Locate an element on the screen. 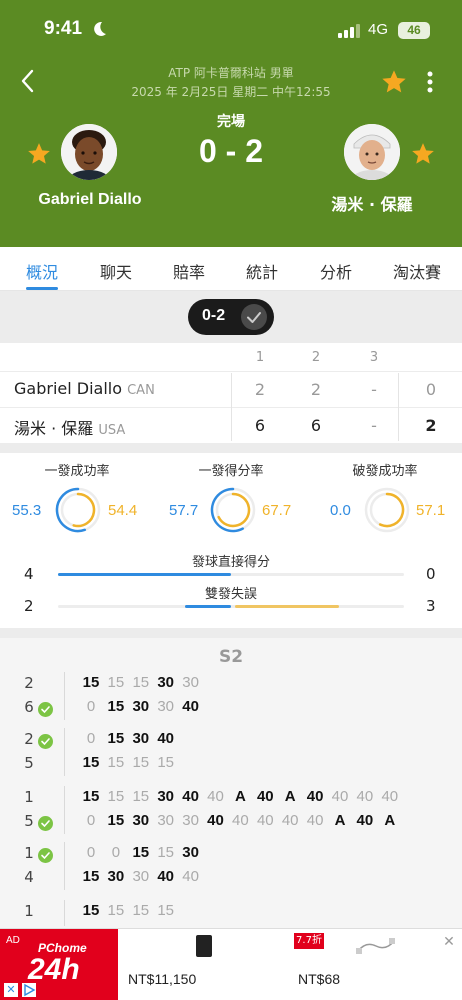 This screenshot has height=1000, width=462. player-right-name: 湯米 · 保羅 is located at coordinates (372, 203).